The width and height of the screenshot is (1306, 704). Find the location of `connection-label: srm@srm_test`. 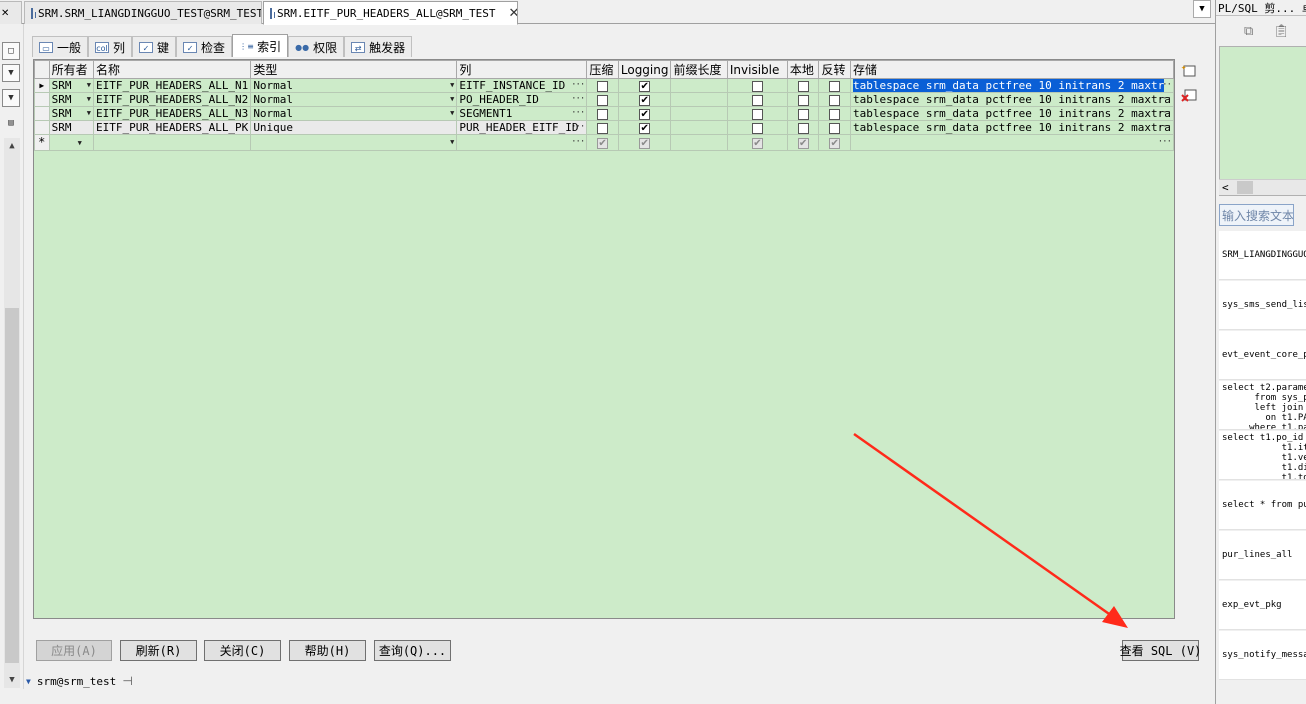

connection-label: srm@srm_test is located at coordinates (76, 681).